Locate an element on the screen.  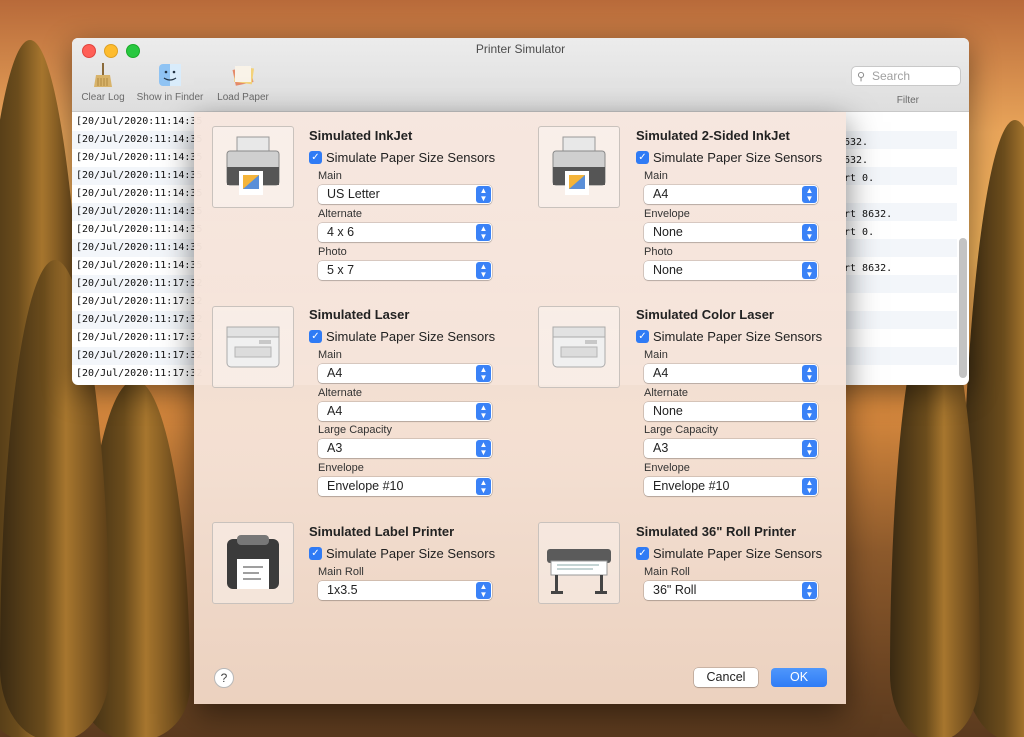
color-laser-sensors-checkbox: ✓ Simulate Paper Size Sensors is located at coordinates (729, 336).